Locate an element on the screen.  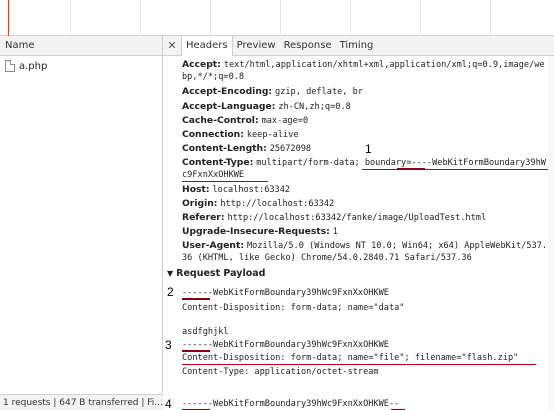
header-row: Accept-Encoding: gzip, deflate, br is located at coordinates (272, 91).